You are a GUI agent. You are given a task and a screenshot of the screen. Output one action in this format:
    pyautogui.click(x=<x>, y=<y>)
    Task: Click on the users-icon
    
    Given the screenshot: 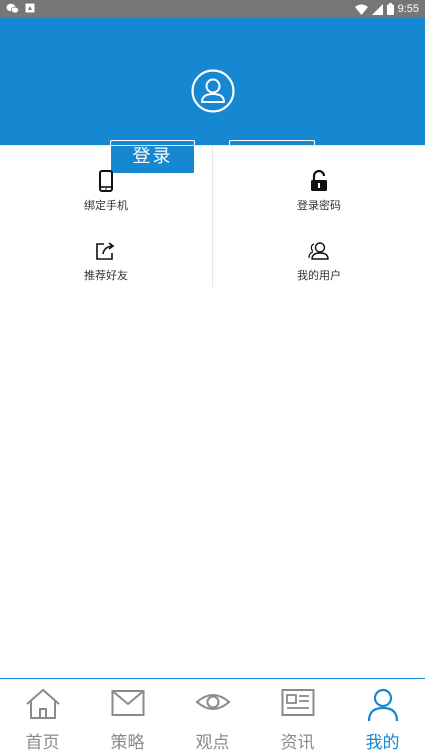 What is the action you would take?
    pyautogui.click(x=318, y=251)
    